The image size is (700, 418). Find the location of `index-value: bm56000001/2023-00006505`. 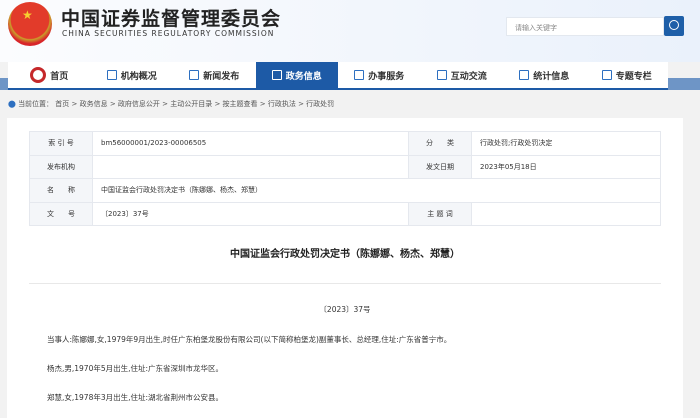

index-value: bm56000001/2023-00006505 is located at coordinates (250, 143).